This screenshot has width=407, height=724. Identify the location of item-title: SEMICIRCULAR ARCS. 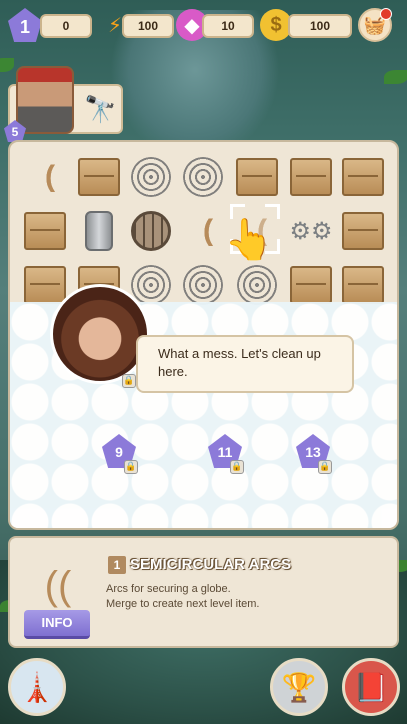
(211, 564).